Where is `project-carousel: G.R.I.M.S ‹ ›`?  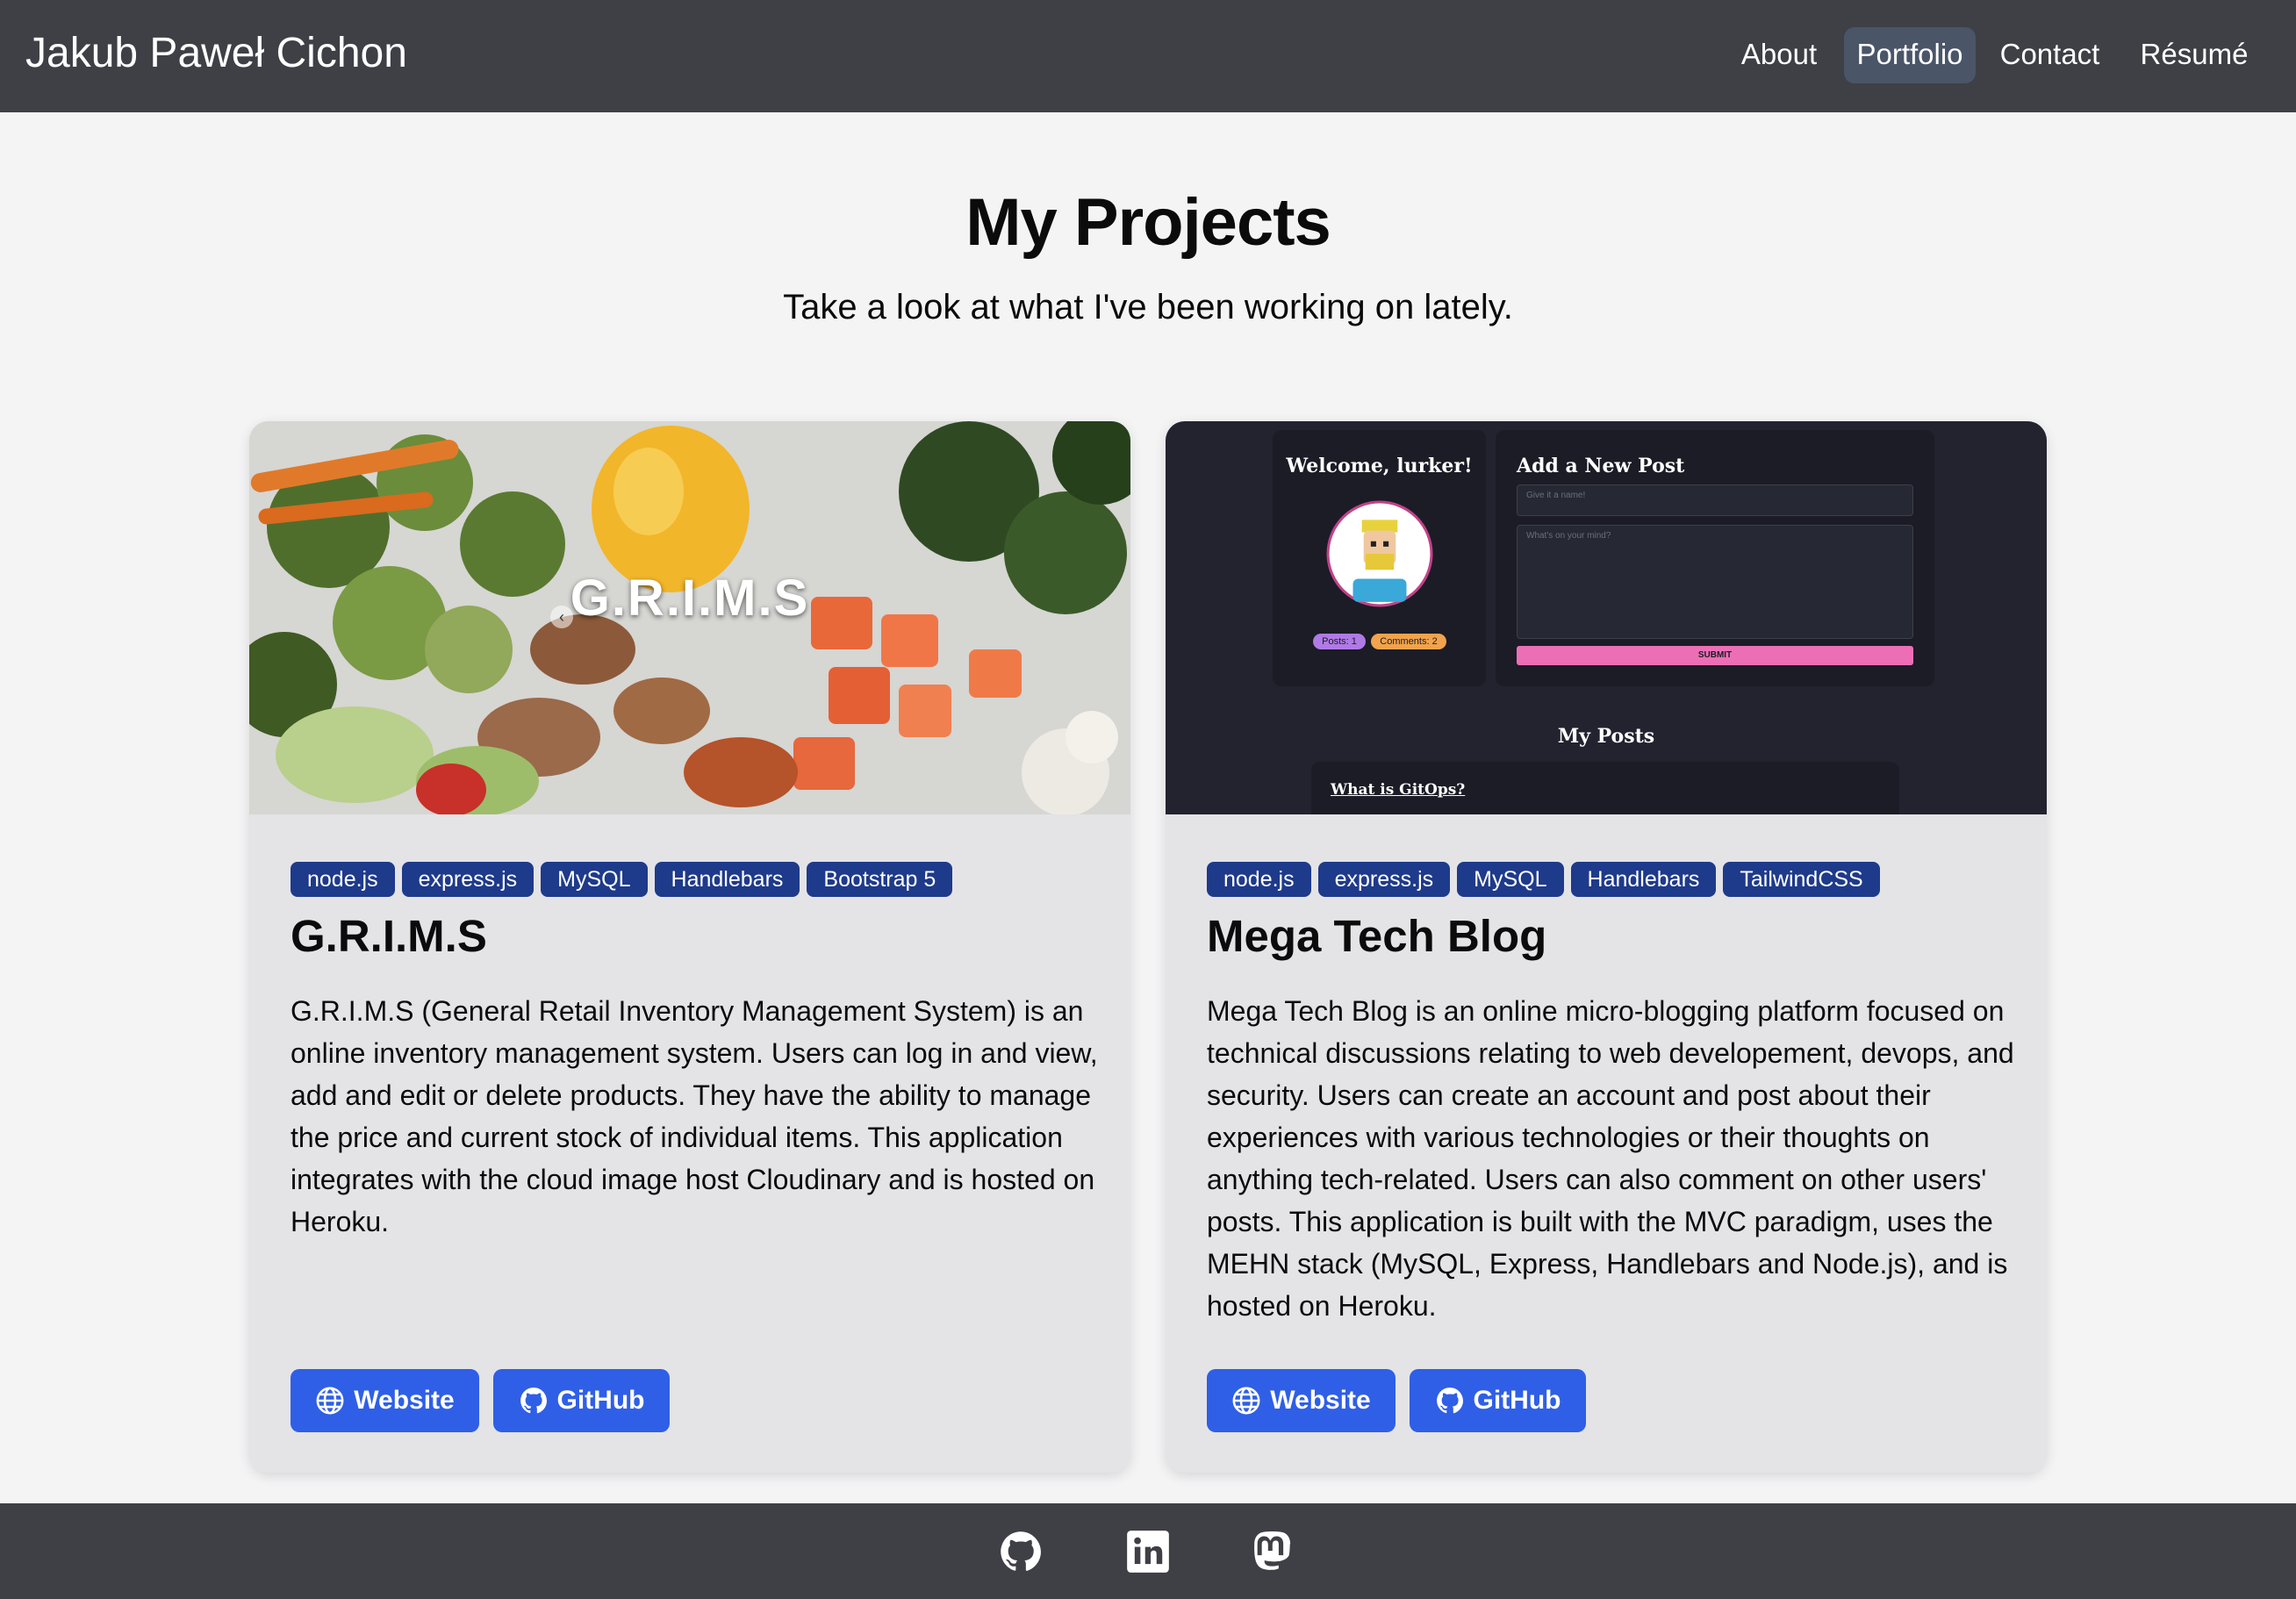
project-carousel: G.R.I.M.S ‹ › is located at coordinates (689, 617).